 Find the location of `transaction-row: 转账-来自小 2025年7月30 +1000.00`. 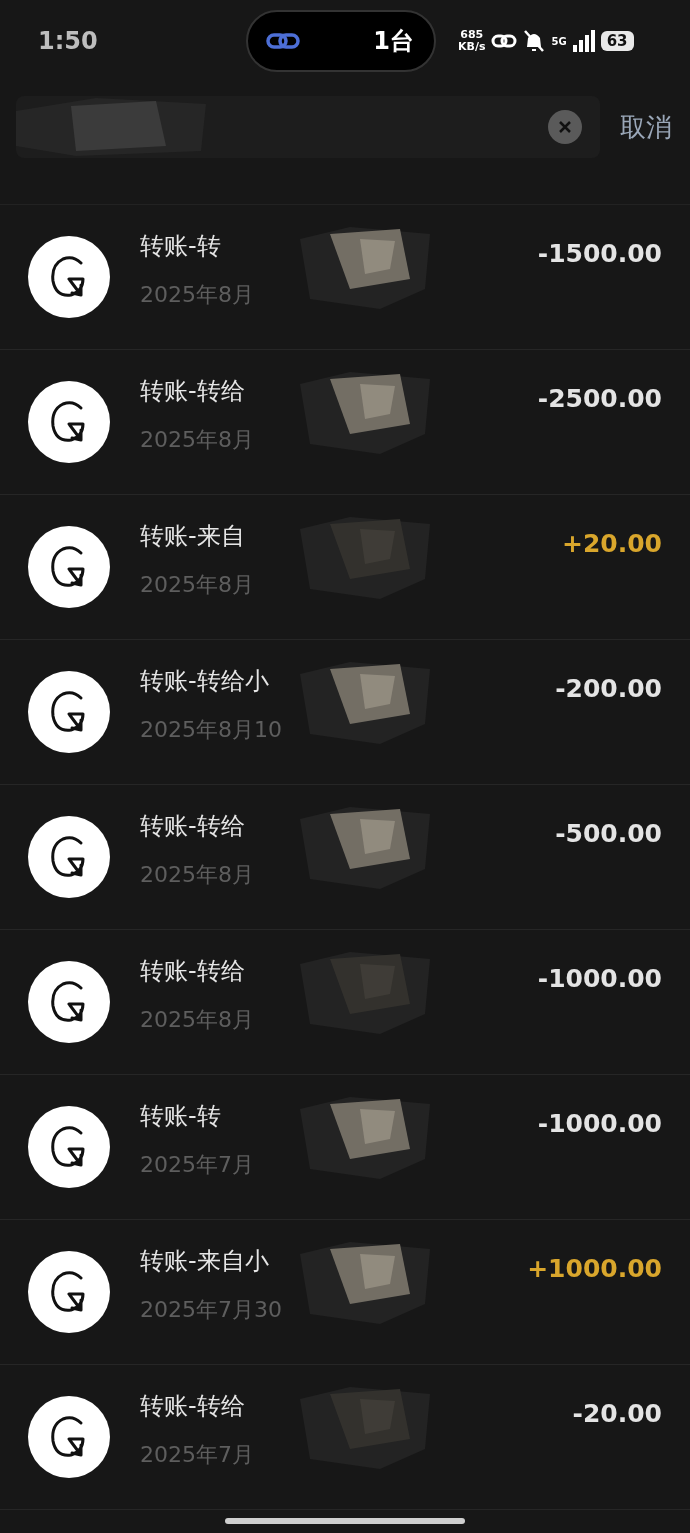

transaction-row: 转账-来自小 2025年7月30 +1000.00 is located at coordinates (345, 1292).